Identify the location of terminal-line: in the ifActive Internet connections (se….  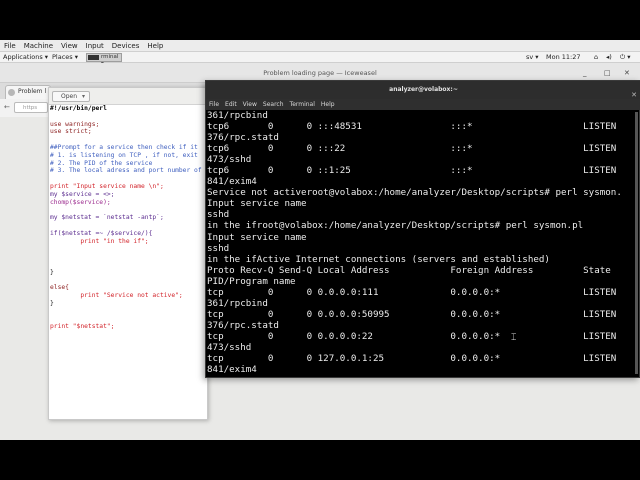
(378, 259).